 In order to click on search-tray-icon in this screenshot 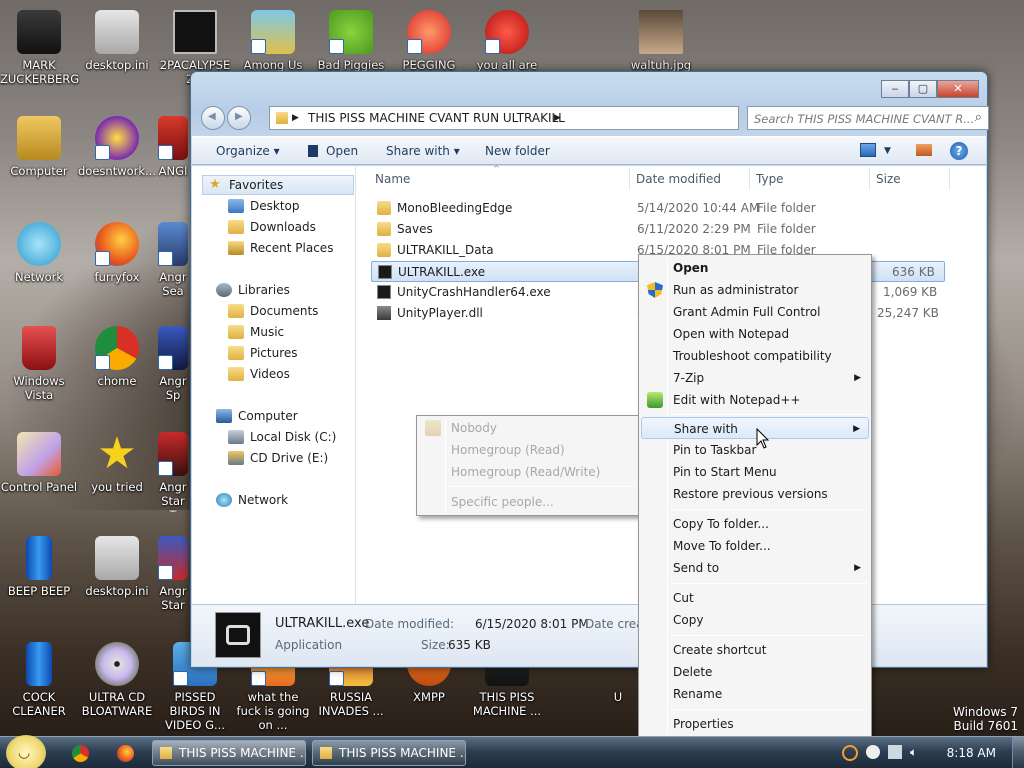, I will do `click(850, 753)`.